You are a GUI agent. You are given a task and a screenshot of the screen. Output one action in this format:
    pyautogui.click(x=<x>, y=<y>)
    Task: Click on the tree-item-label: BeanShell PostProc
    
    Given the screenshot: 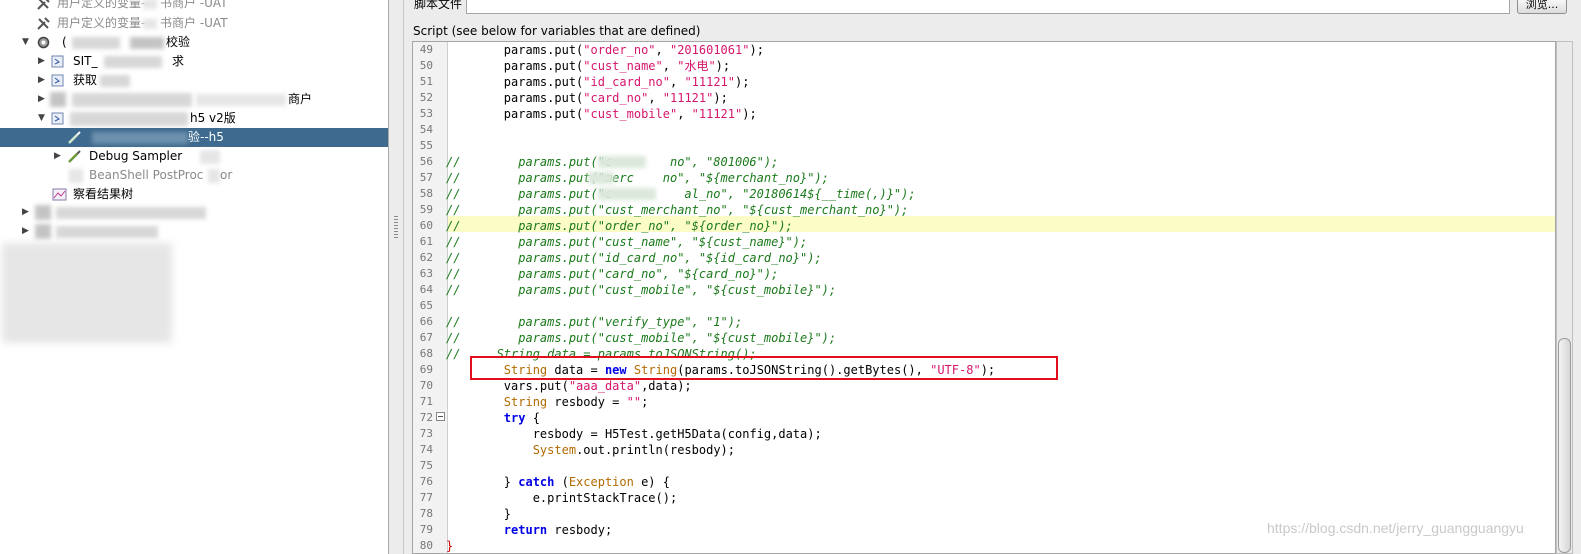 What is the action you would take?
    pyautogui.click(x=146, y=175)
    